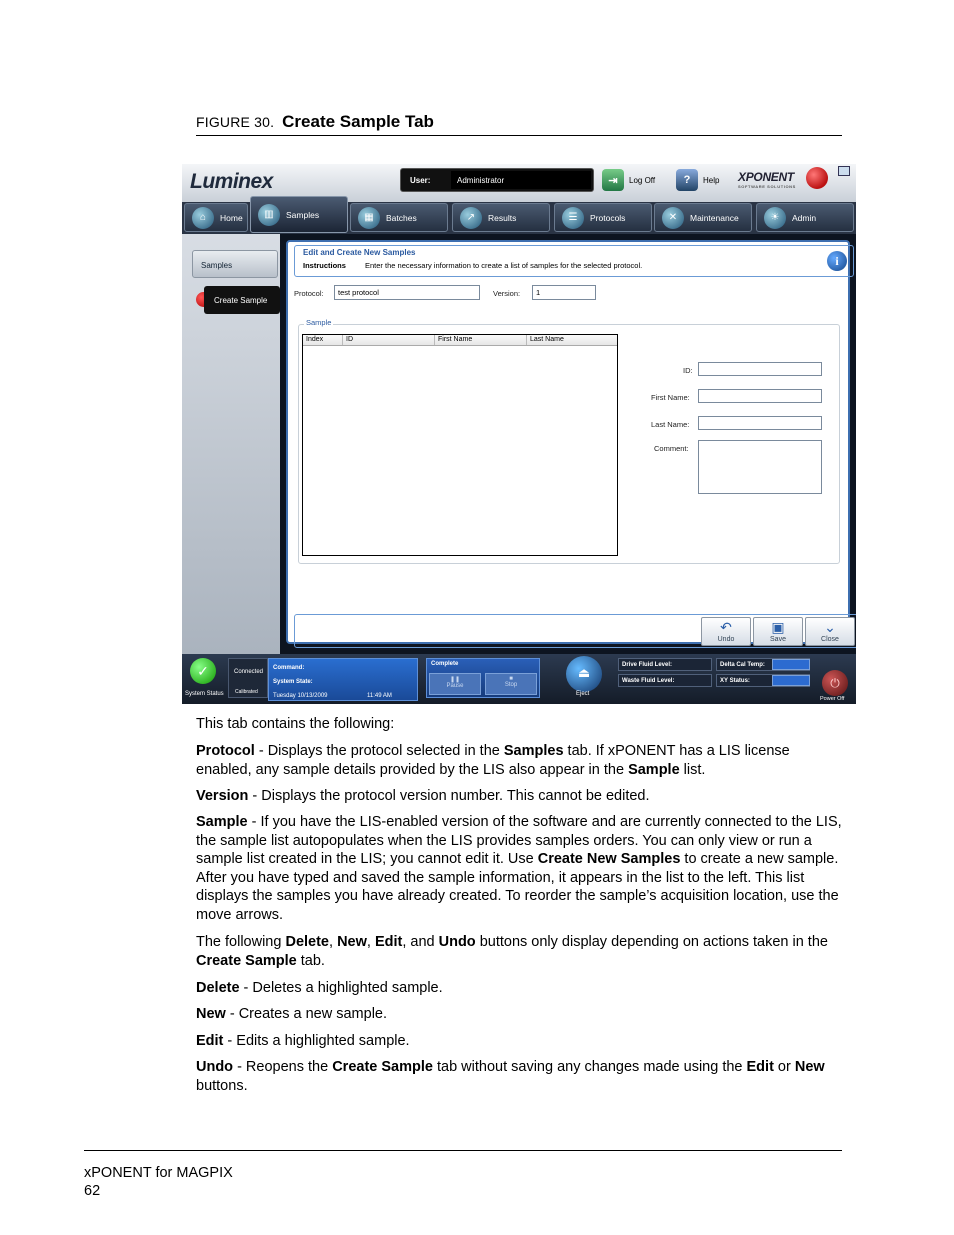 The height and width of the screenshot is (1235, 954). I want to click on last-name-label: Last Name:, so click(670, 424).